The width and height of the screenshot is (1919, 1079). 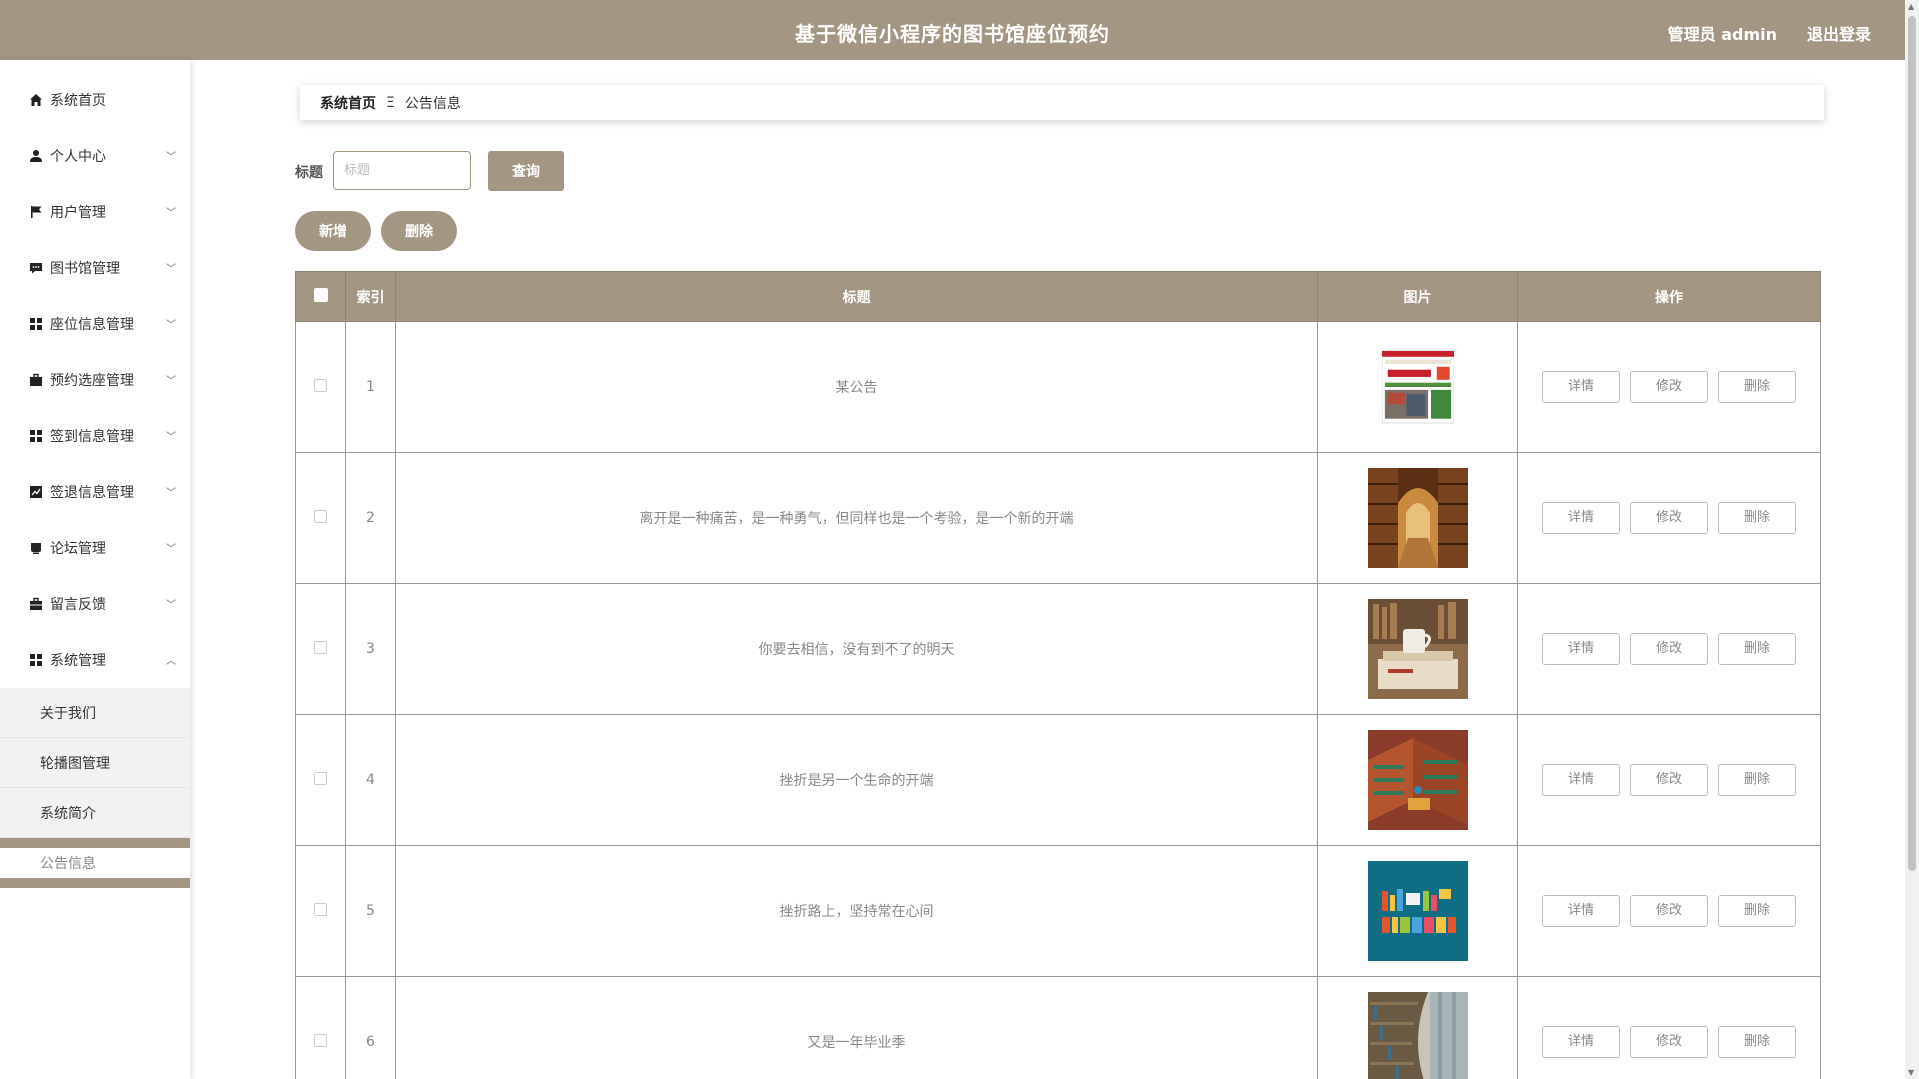 What do you see at coordinates (1417, 649) in the screenshot?
I see `books-cup-image` at bounding box center [1417, 649].